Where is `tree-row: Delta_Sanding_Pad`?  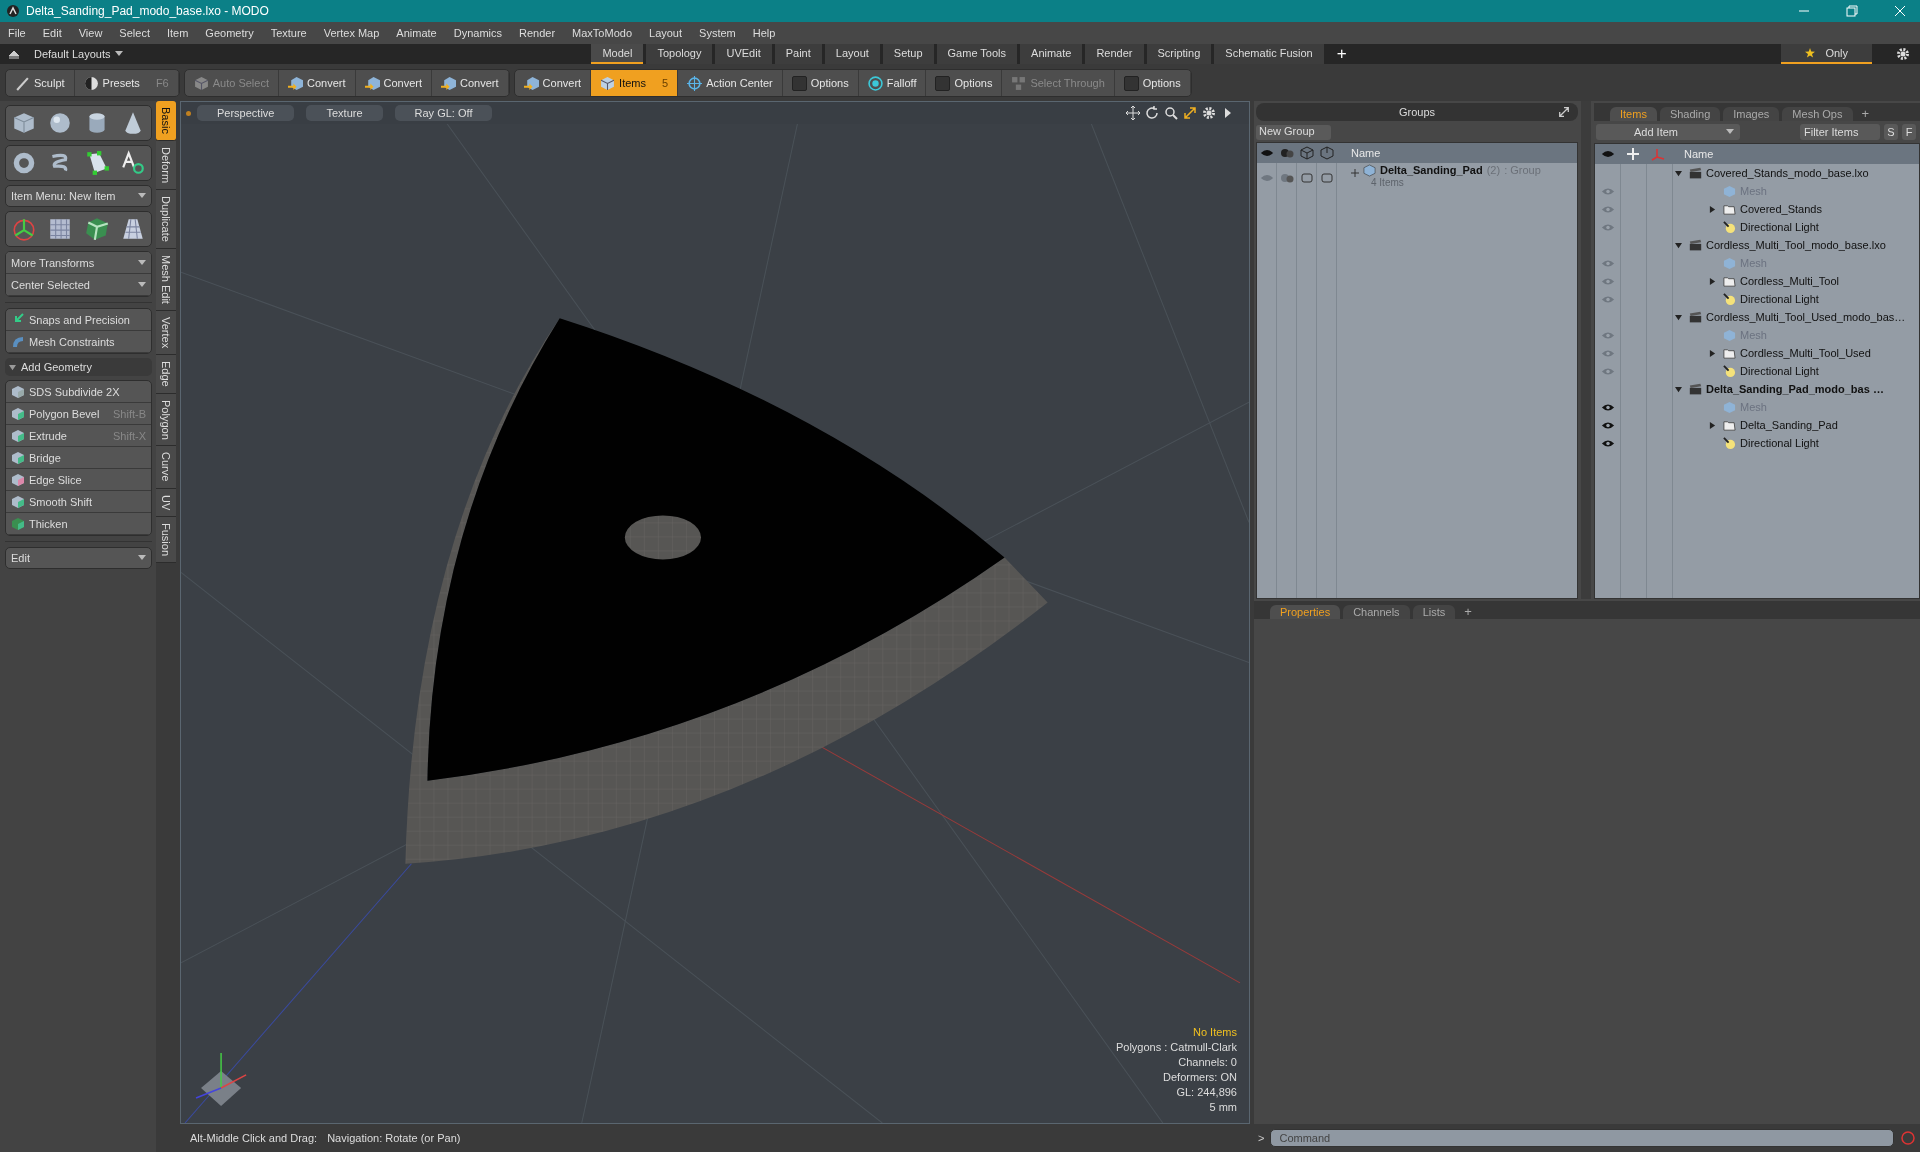 tree-row: Delta_Sanding_Pad is located at coordinates (1757, 425).